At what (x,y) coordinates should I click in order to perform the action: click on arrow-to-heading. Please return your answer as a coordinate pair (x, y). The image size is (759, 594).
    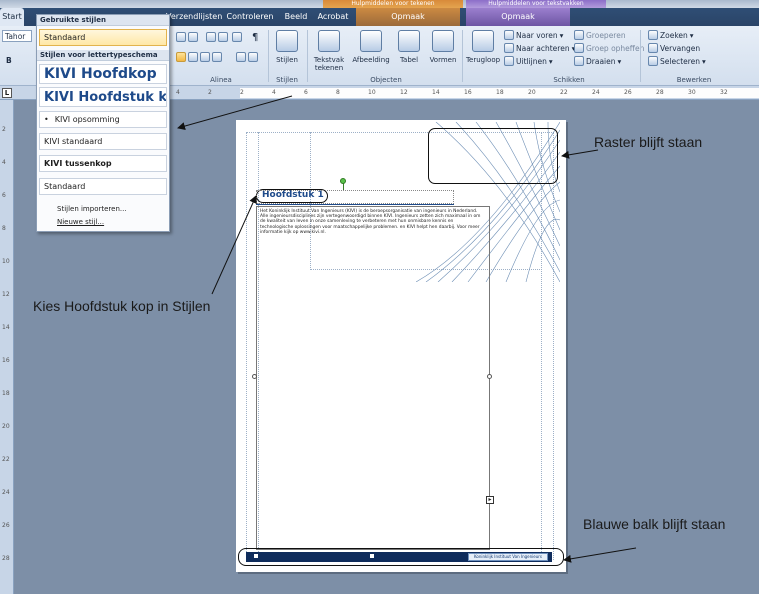
    Looking at the image, I should click on (234, 245).